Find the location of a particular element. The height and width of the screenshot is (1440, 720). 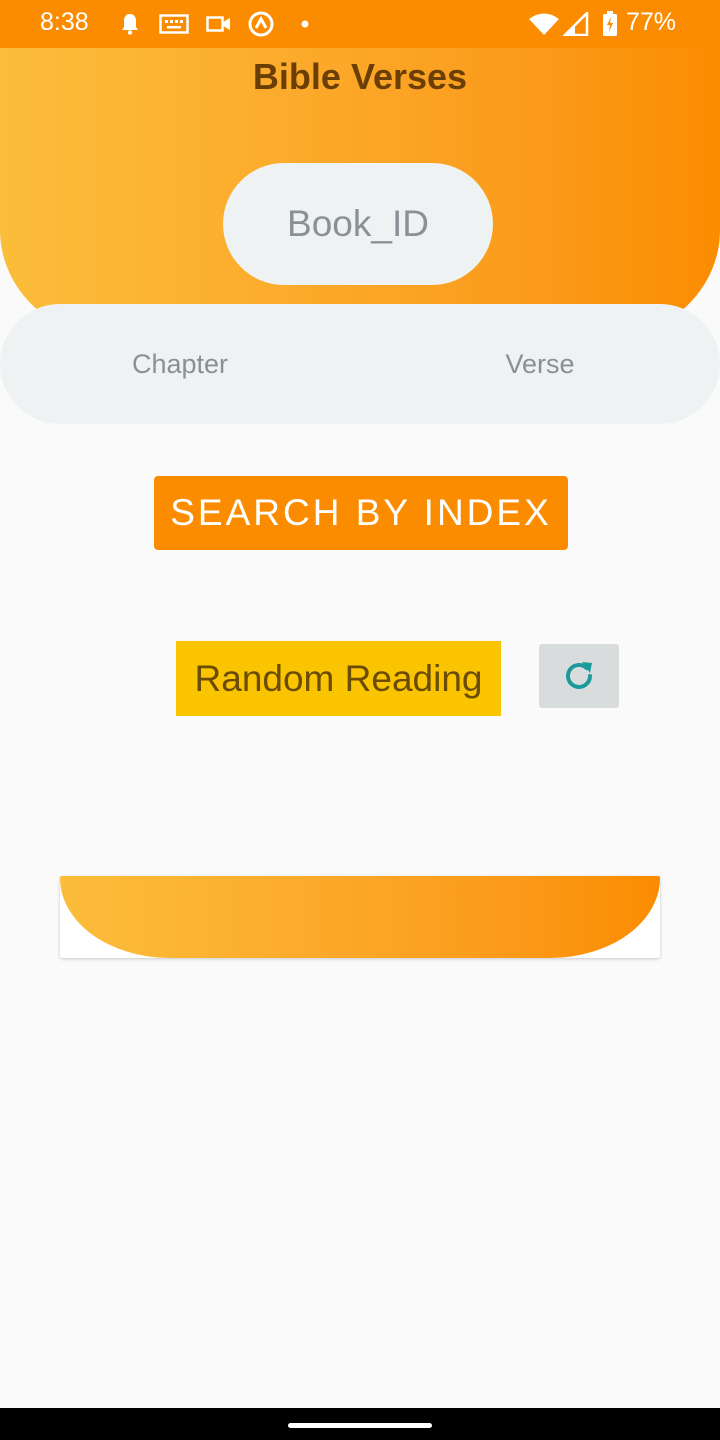

refresh-button is located at coordinates (579, 676).